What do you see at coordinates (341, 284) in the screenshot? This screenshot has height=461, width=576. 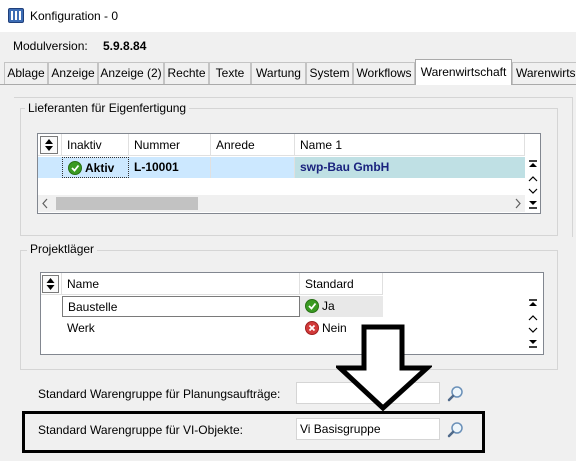 I see `col-header-standard: Standard` at bounding box center [341, 284].